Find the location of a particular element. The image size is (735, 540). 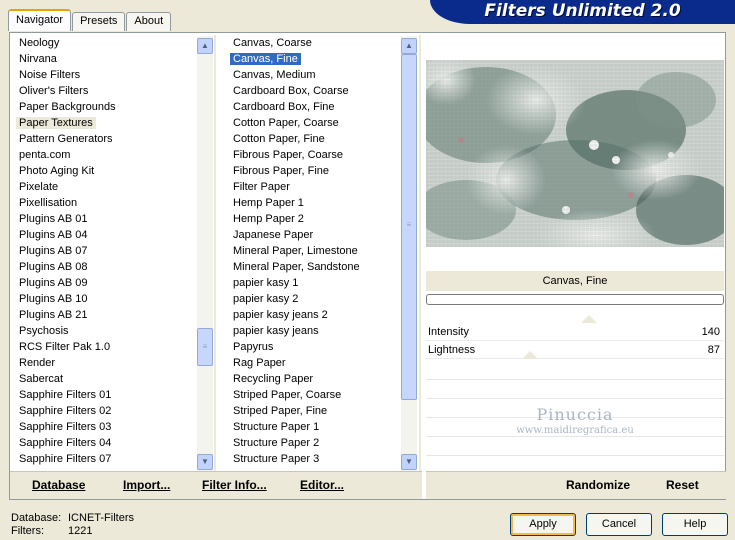

list-item: Sapphire Filters 03 is located at coordinates (105, 427).